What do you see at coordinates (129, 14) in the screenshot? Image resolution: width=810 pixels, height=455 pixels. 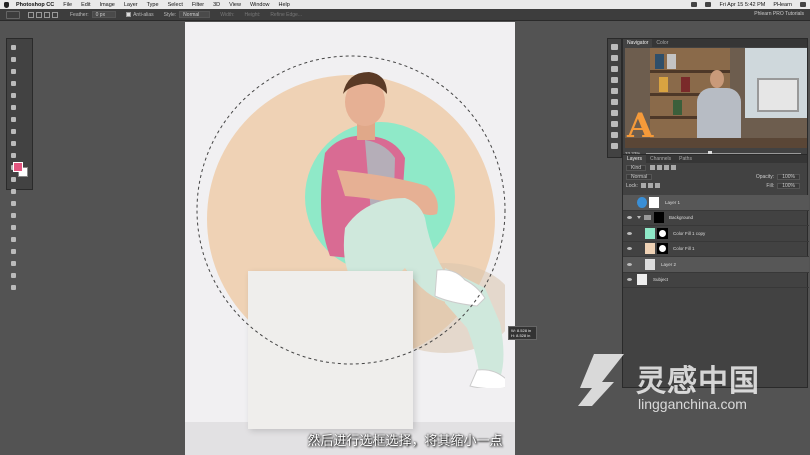 I see `anti-alias-checkbox` at bounding box center [129, 14].